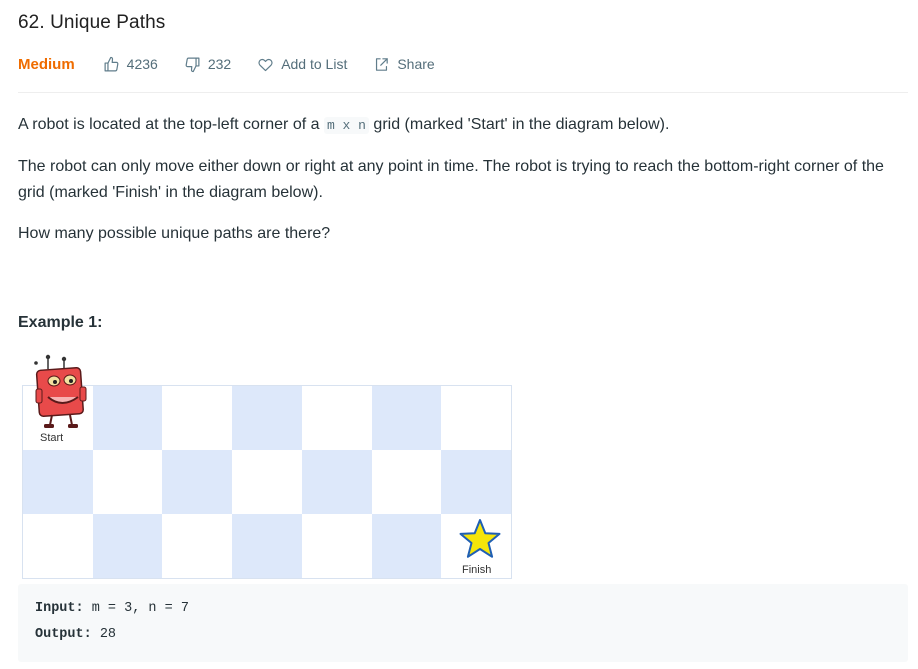 This screenshot has width=918, height=669. Describe the element at coordinates (111, 63) in the screenshot. I see `thumbs-up-icon` at that location.